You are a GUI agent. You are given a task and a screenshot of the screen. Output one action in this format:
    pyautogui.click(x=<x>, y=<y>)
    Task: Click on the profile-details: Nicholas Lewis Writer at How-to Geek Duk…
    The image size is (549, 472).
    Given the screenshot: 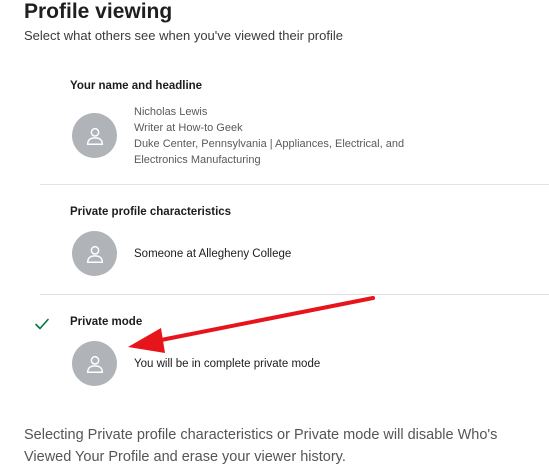 What is the action you would take?
    pyautogui.click(x=284, y=136)
    